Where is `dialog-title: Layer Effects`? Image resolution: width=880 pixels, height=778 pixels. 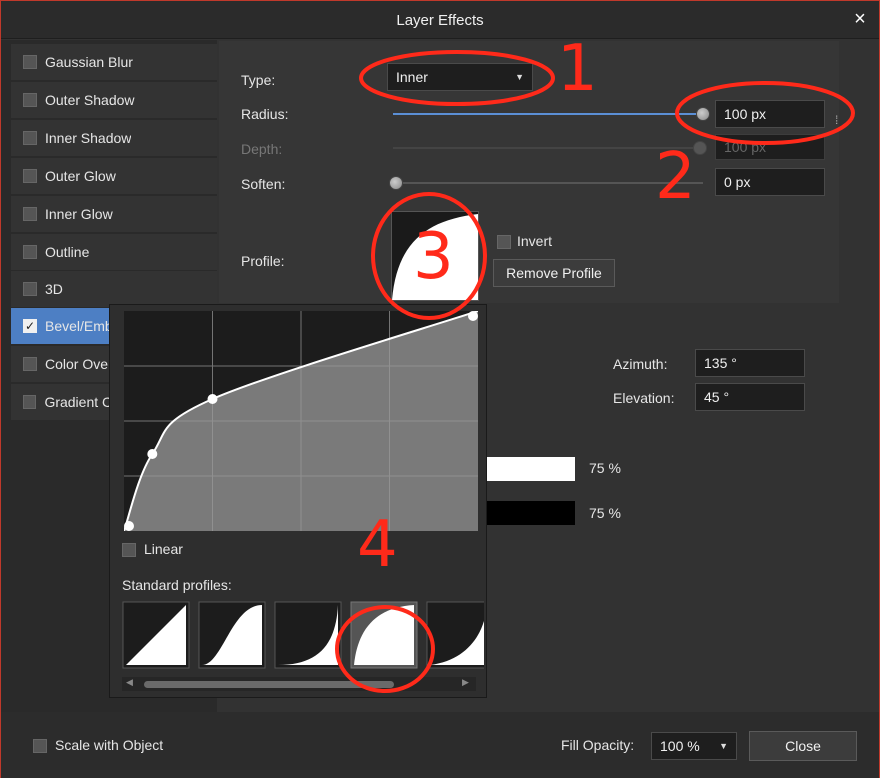 dialog-title: Layer Effects is located at coordinates (440, 20).